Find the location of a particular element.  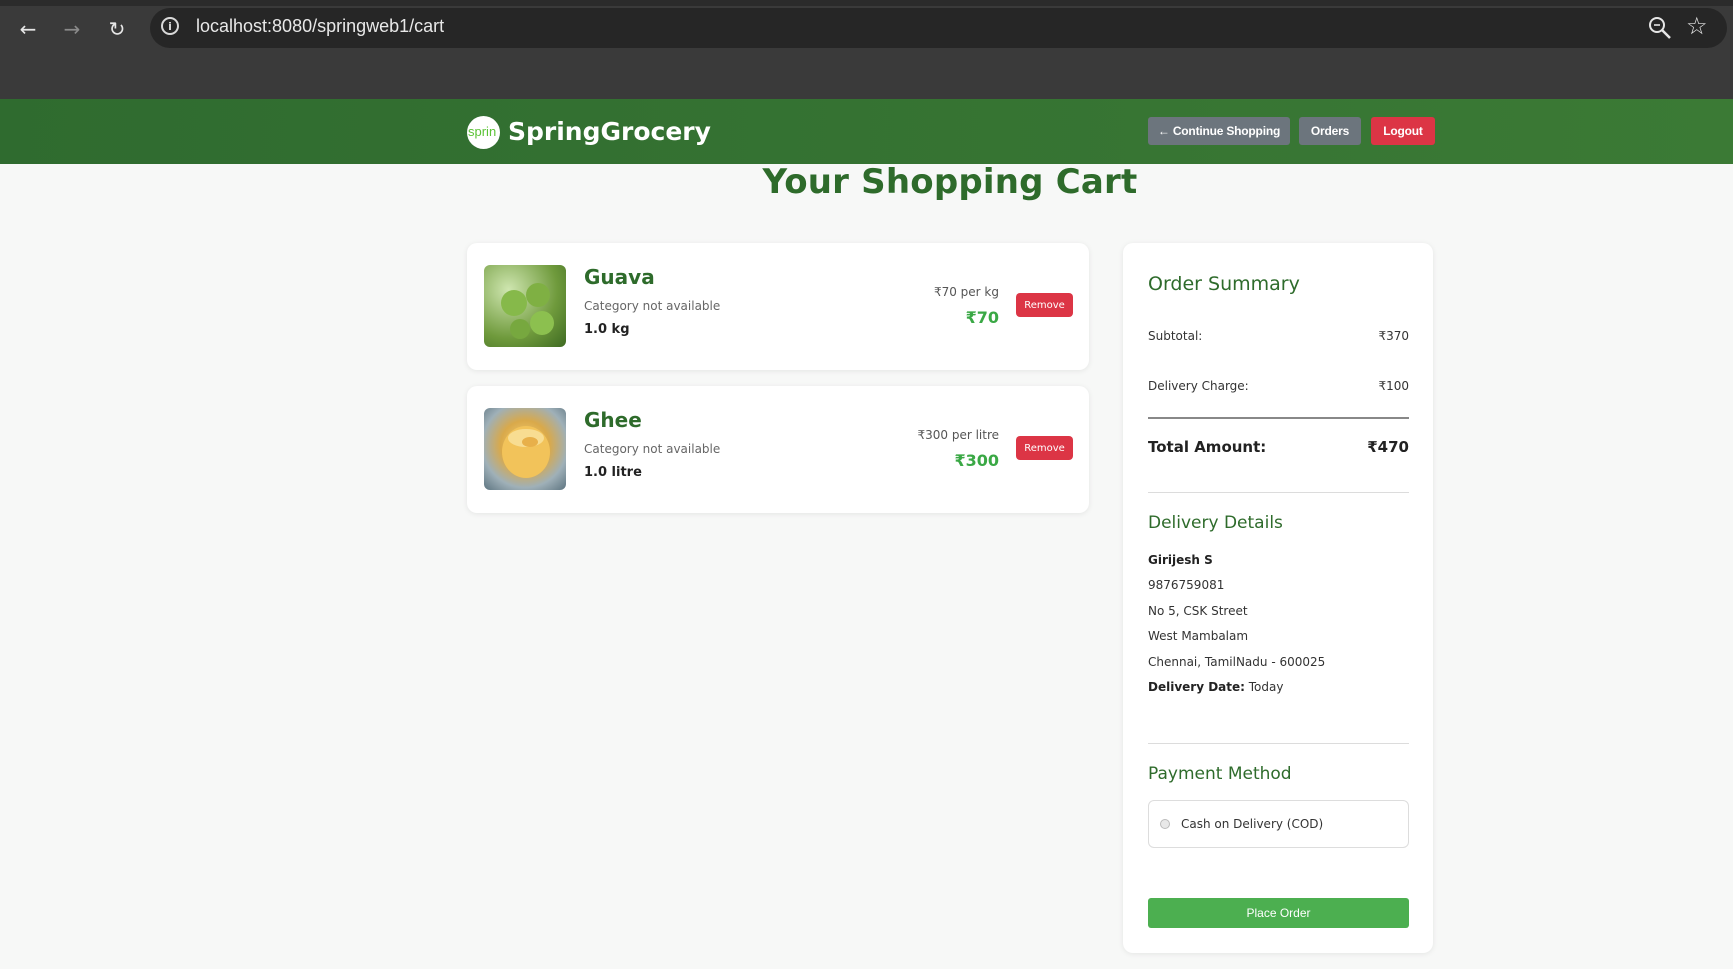

browser-tab-strip is located at coordinates (866, 3).